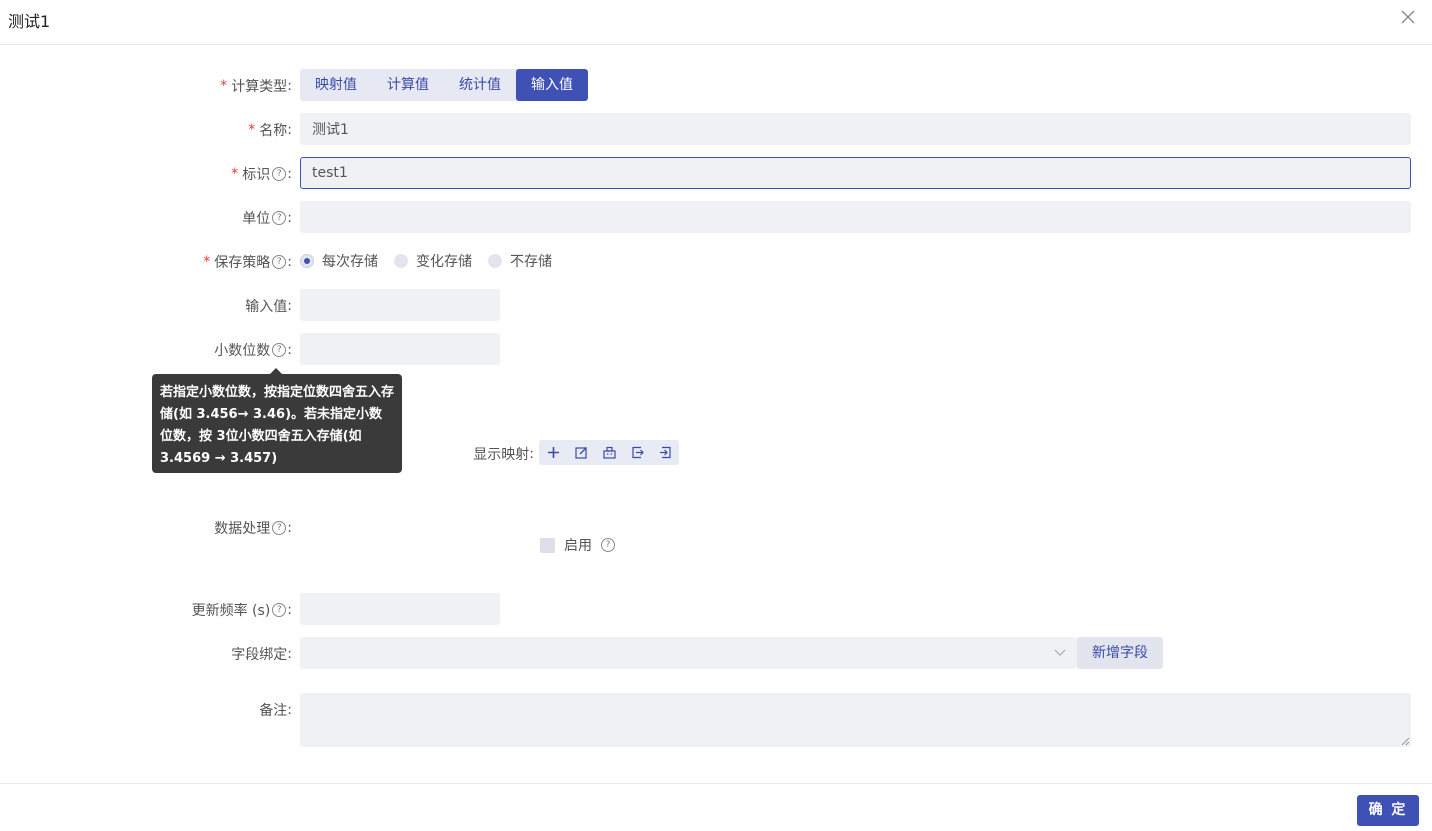 This screenshot has width=1432, height=831. I want to click on calc-type-option-stat: 统计值, so click(480, 85).